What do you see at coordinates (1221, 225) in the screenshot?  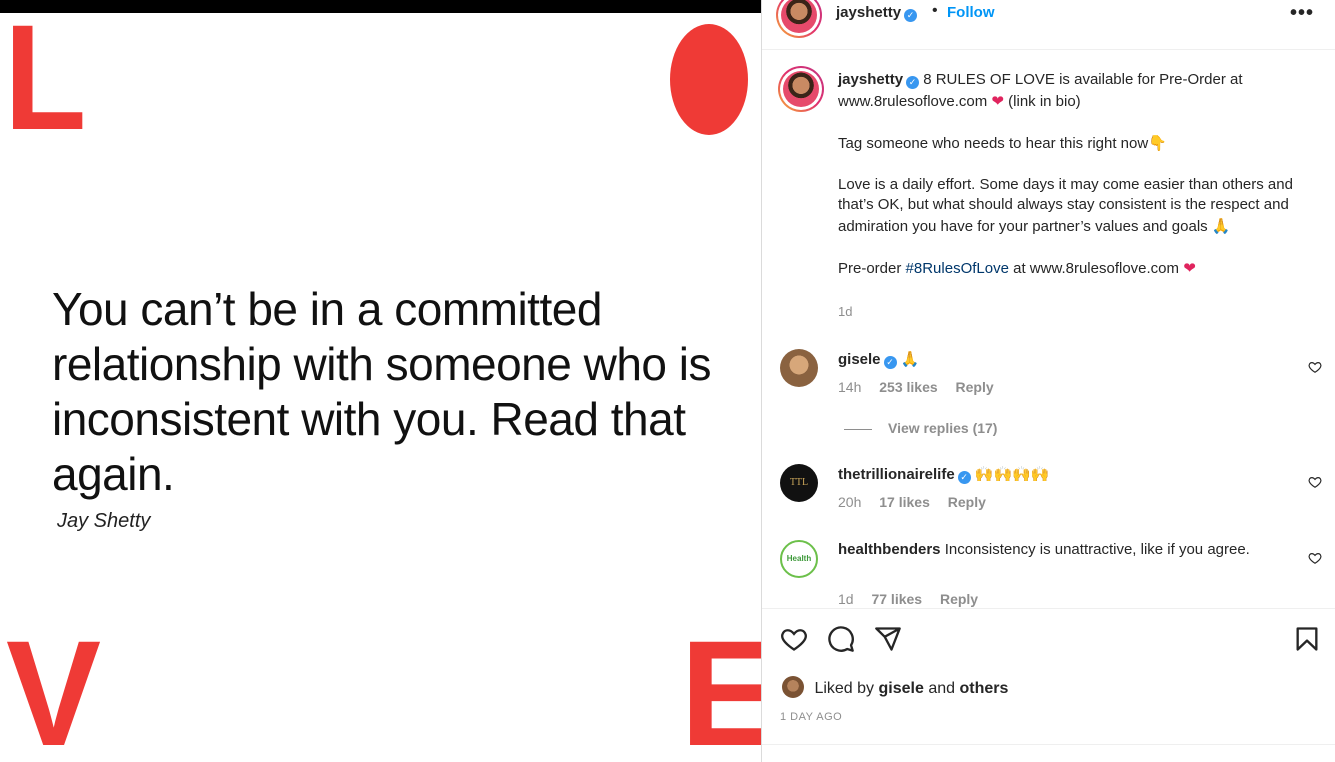 I see `praying-hands-emoji: 🙏` at bounding box center [1221, 225].